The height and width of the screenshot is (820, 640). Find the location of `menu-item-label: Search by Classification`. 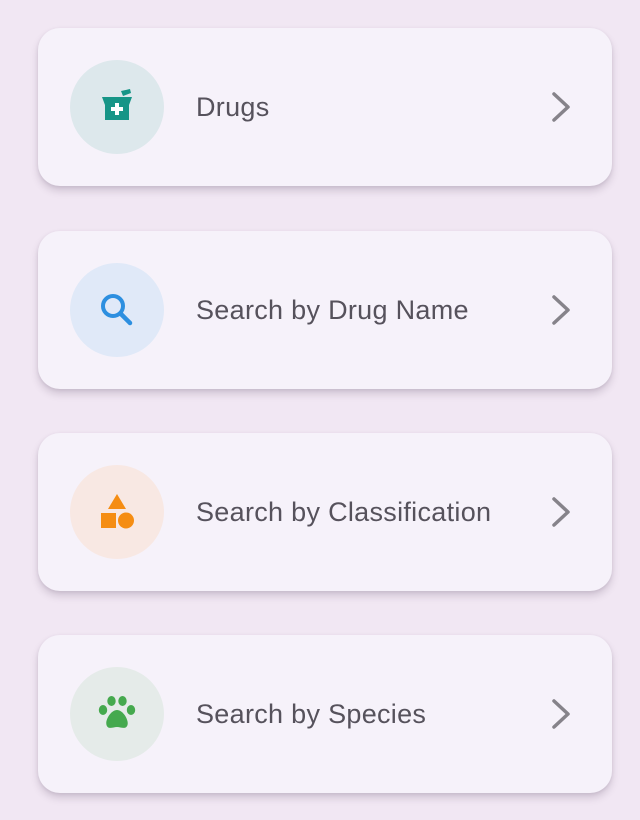

menu-item-label: Search by Classification is located at coordinates (344, 512).